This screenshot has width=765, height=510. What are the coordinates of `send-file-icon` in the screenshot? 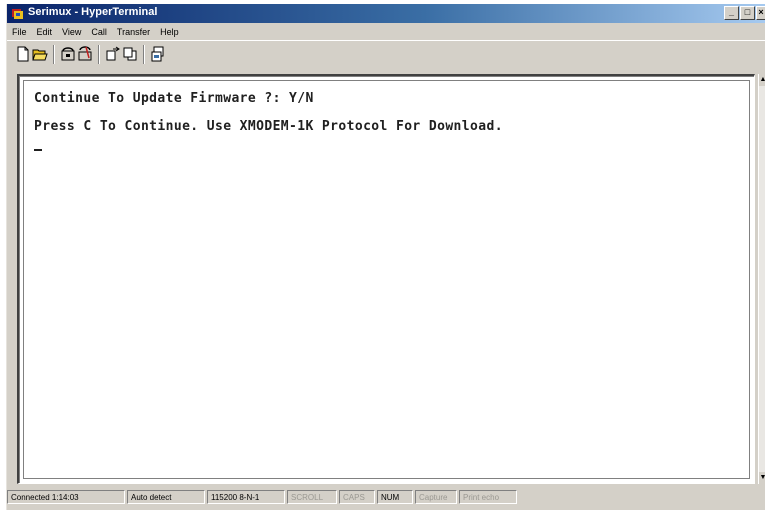 It's located at (113, 54).